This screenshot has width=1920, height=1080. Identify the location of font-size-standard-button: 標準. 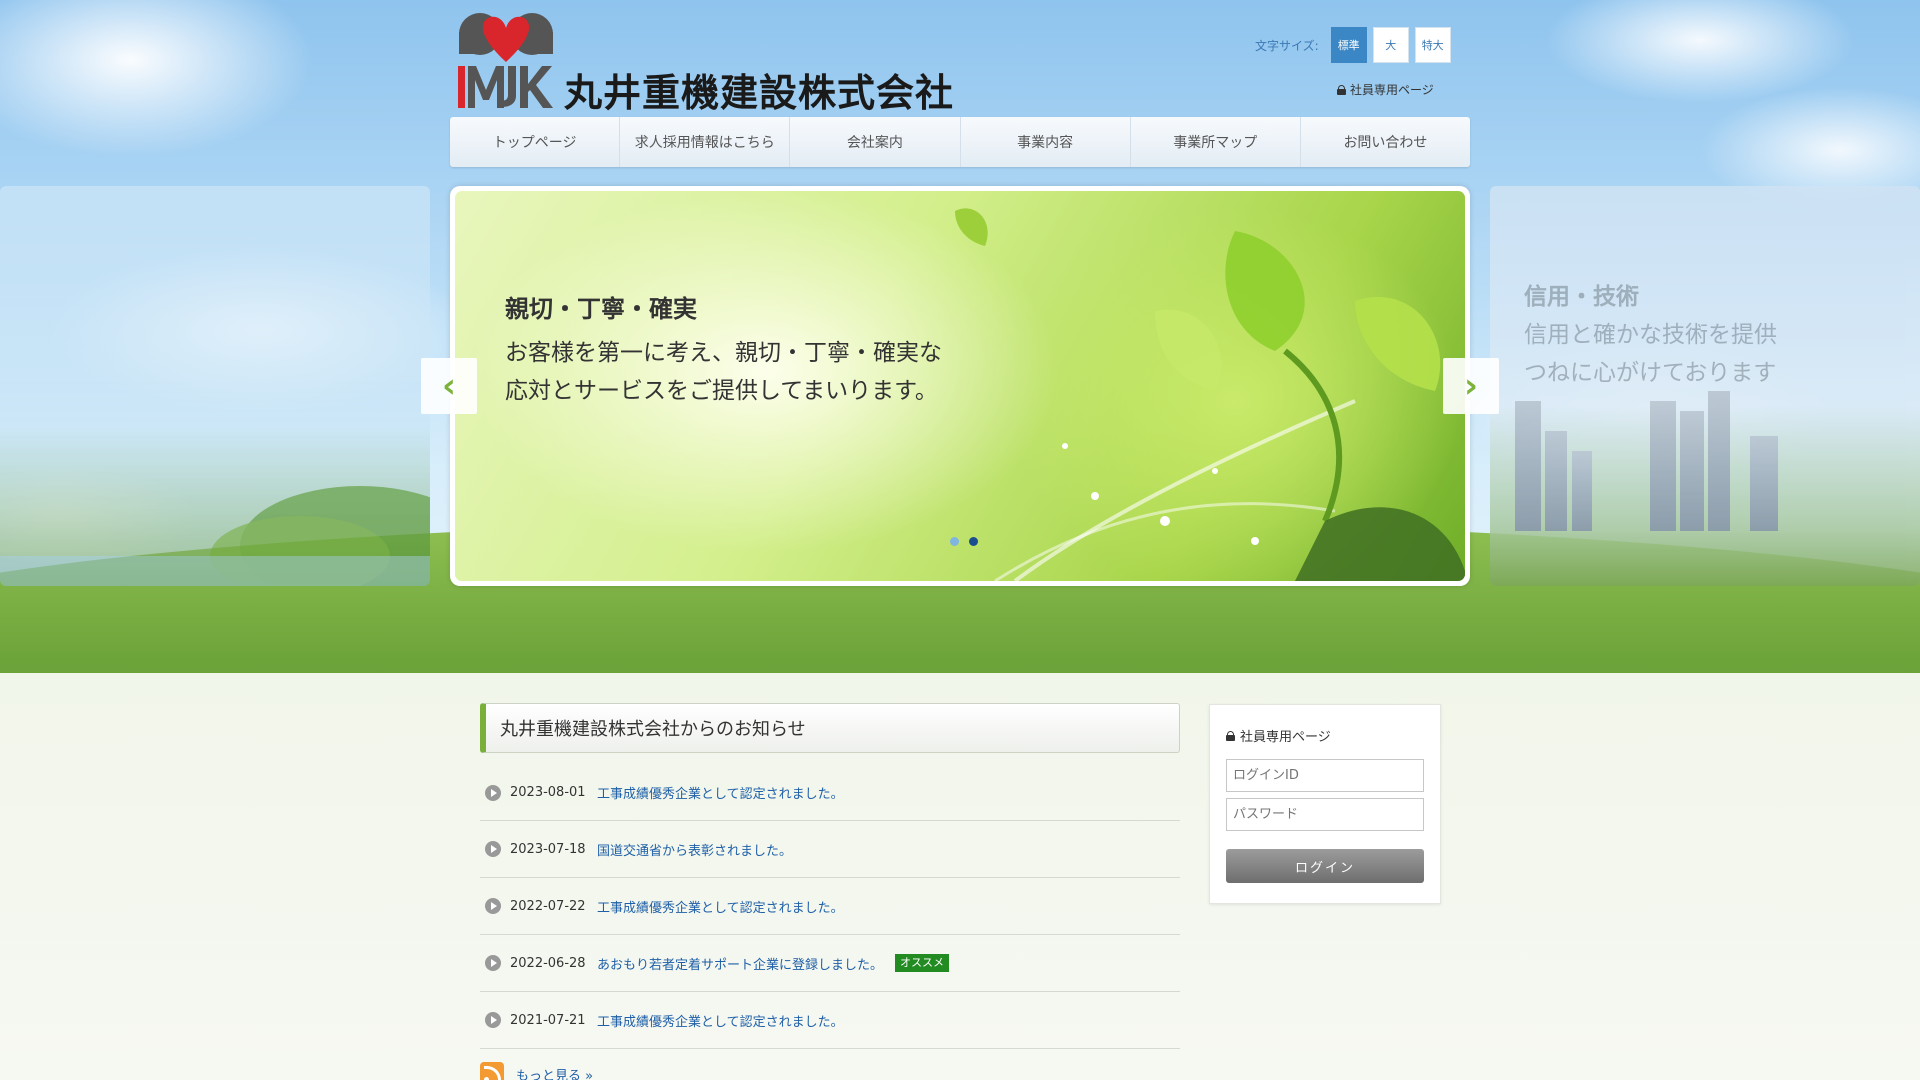
(1348, 45).